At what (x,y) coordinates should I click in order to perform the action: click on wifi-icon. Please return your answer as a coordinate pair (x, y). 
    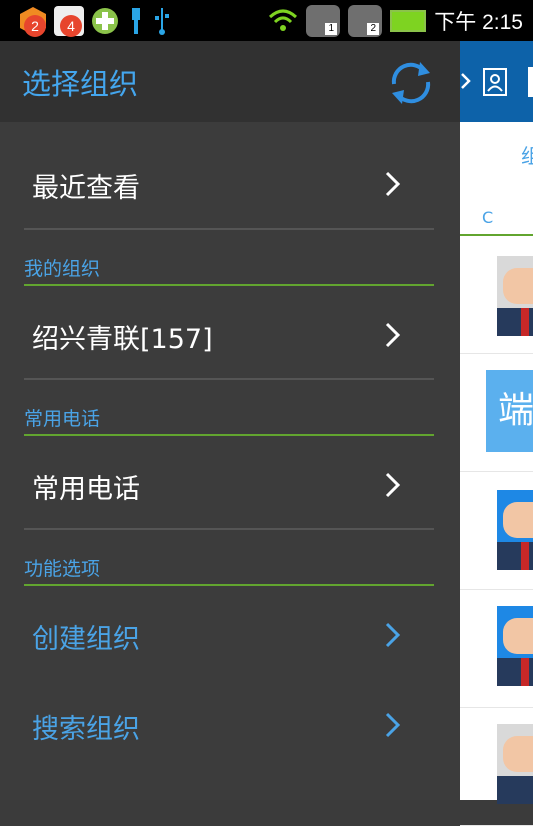
    Looking at the image, I should click on (283, 20).